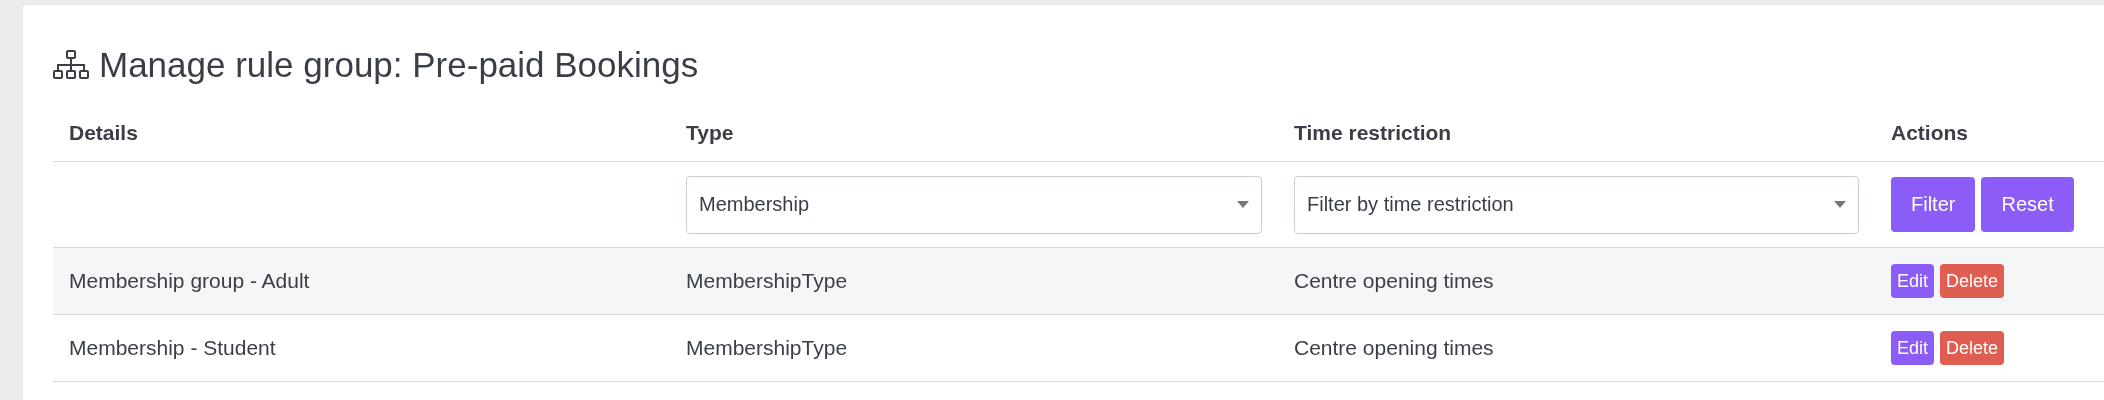 Image resolution: width=2104 pixels, height=400 pixels. Describe the element at coordinates (1373, 133) in the screenshot. I see `column-header: Time restriction` at that location.